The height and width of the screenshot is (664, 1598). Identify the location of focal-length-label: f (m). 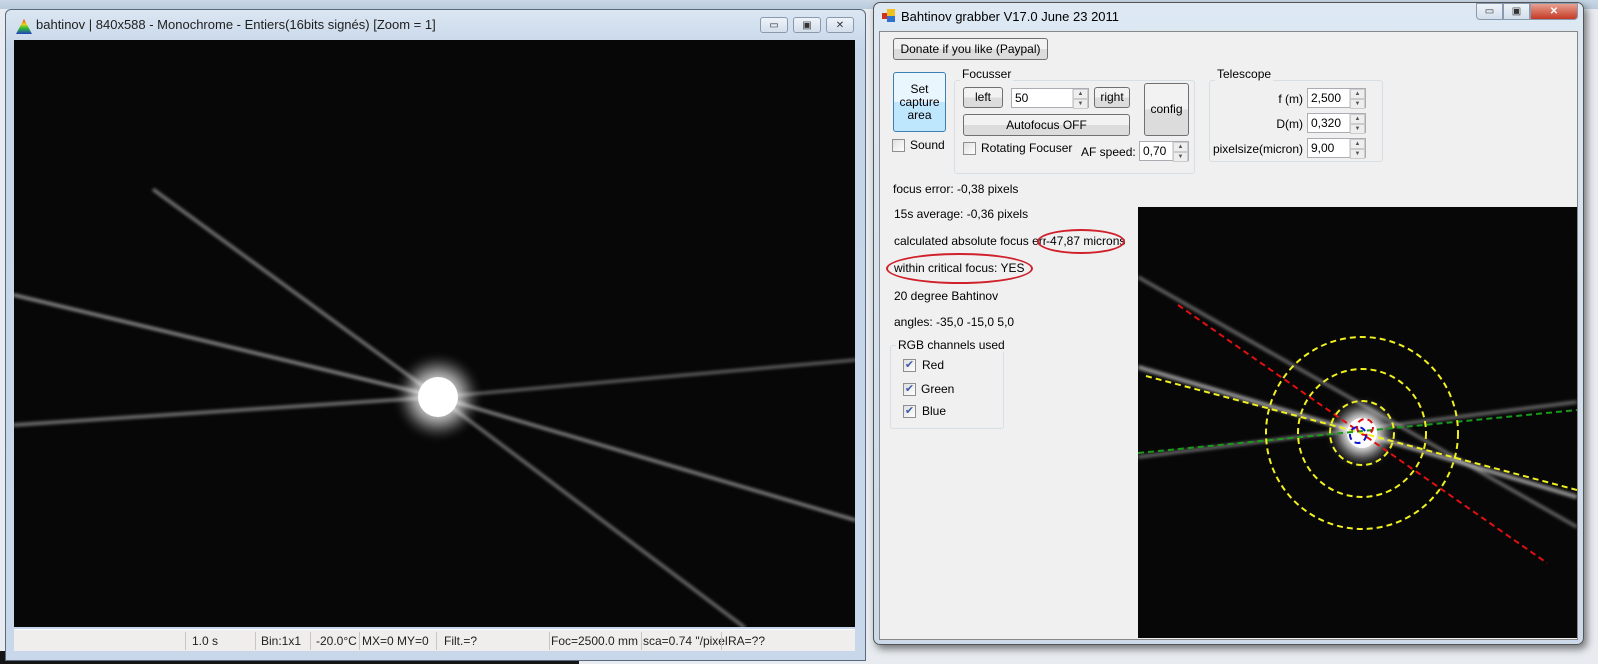
(1290, 99).